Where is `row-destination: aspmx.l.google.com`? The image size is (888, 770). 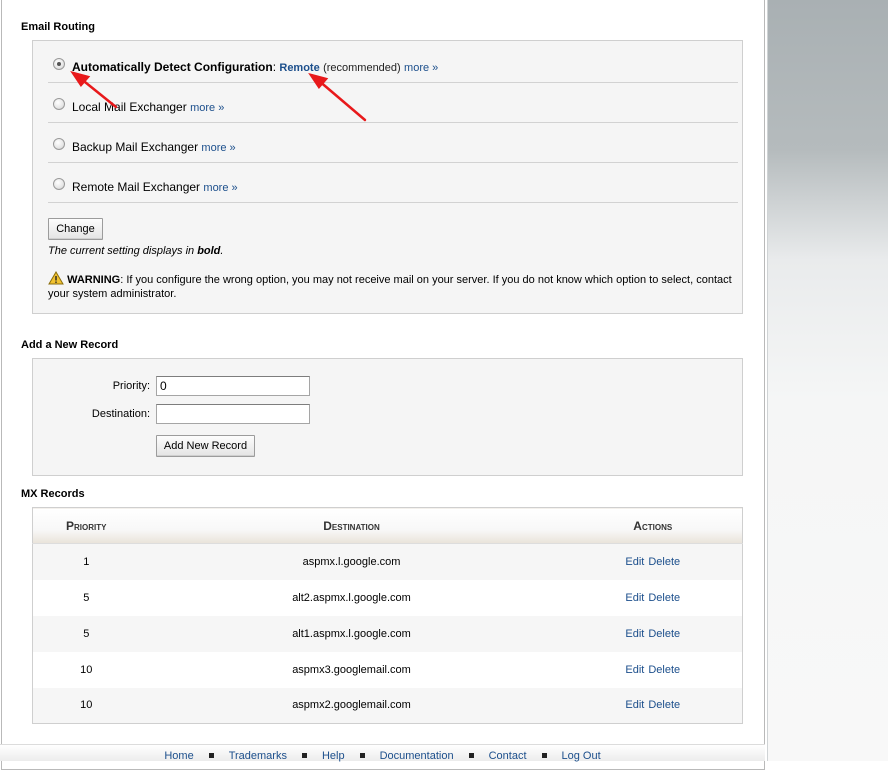 row-destination: aspmx.l.google.com is located at coordinates (351, 561).